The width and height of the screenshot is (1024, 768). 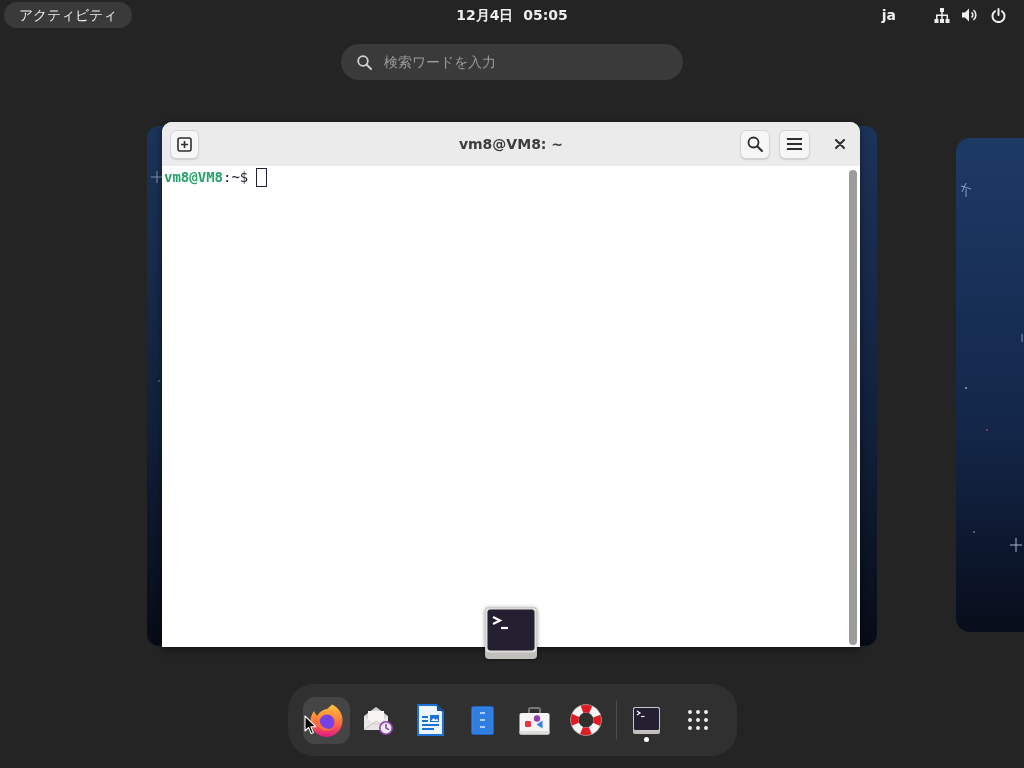 I want to click on search-button, so click(x=755, y=144).